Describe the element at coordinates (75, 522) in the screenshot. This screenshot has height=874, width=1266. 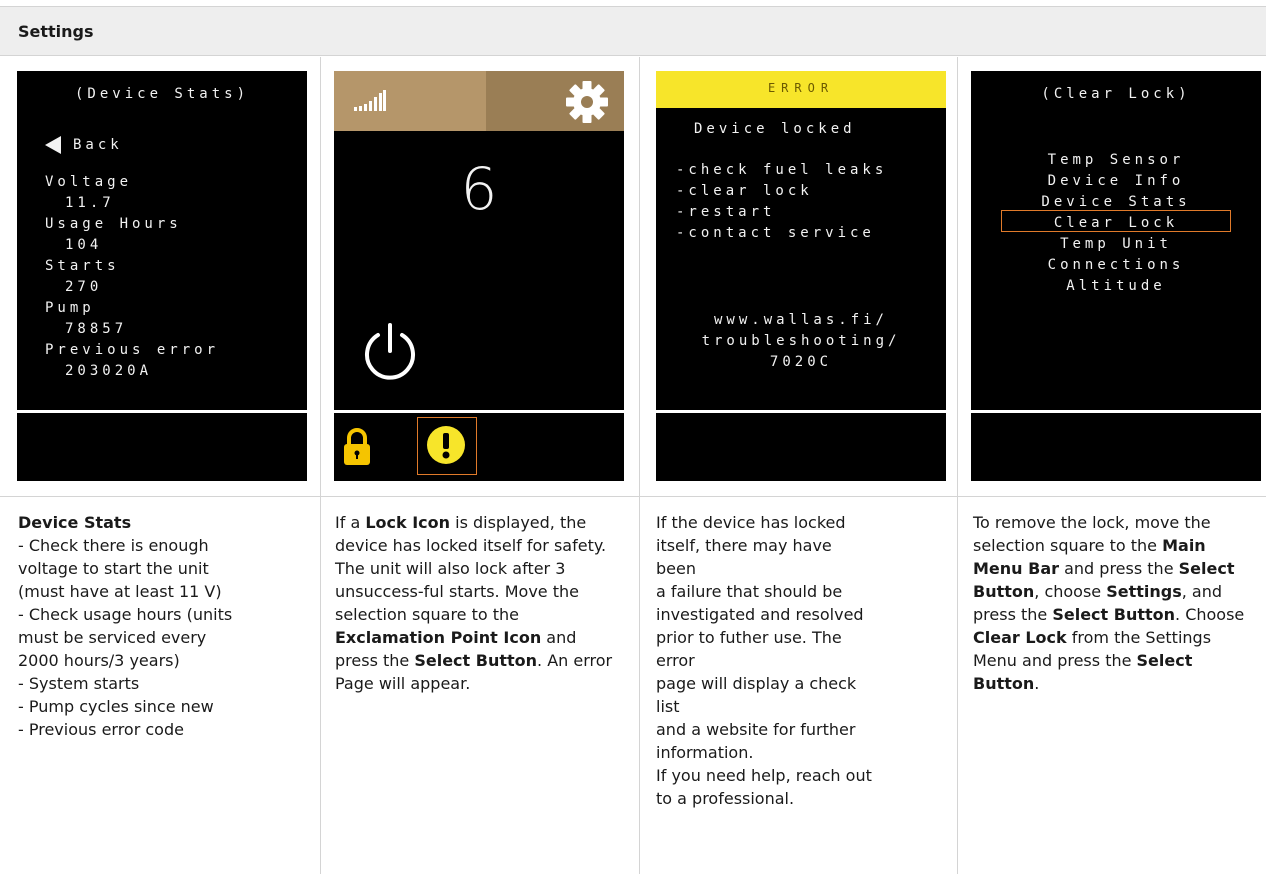
I see `section-heading: Device Stats` at that location.